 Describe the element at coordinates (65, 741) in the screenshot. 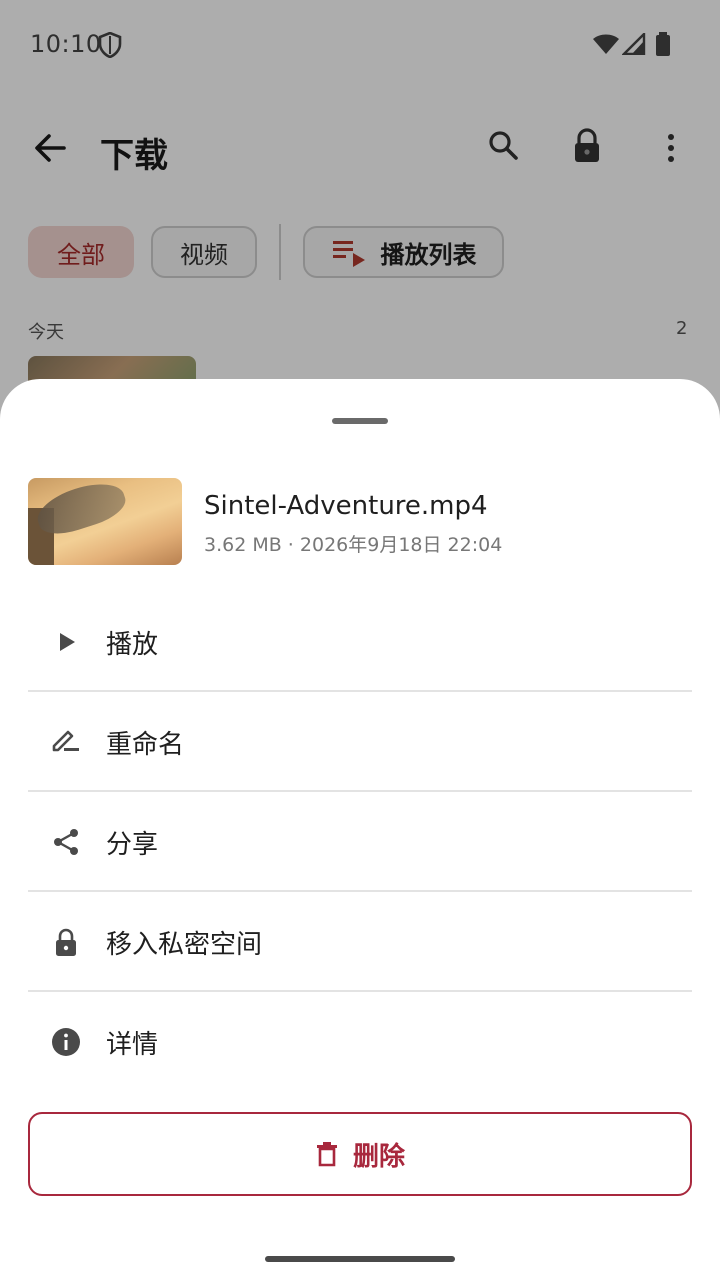

I see `rename-icon` at that location.